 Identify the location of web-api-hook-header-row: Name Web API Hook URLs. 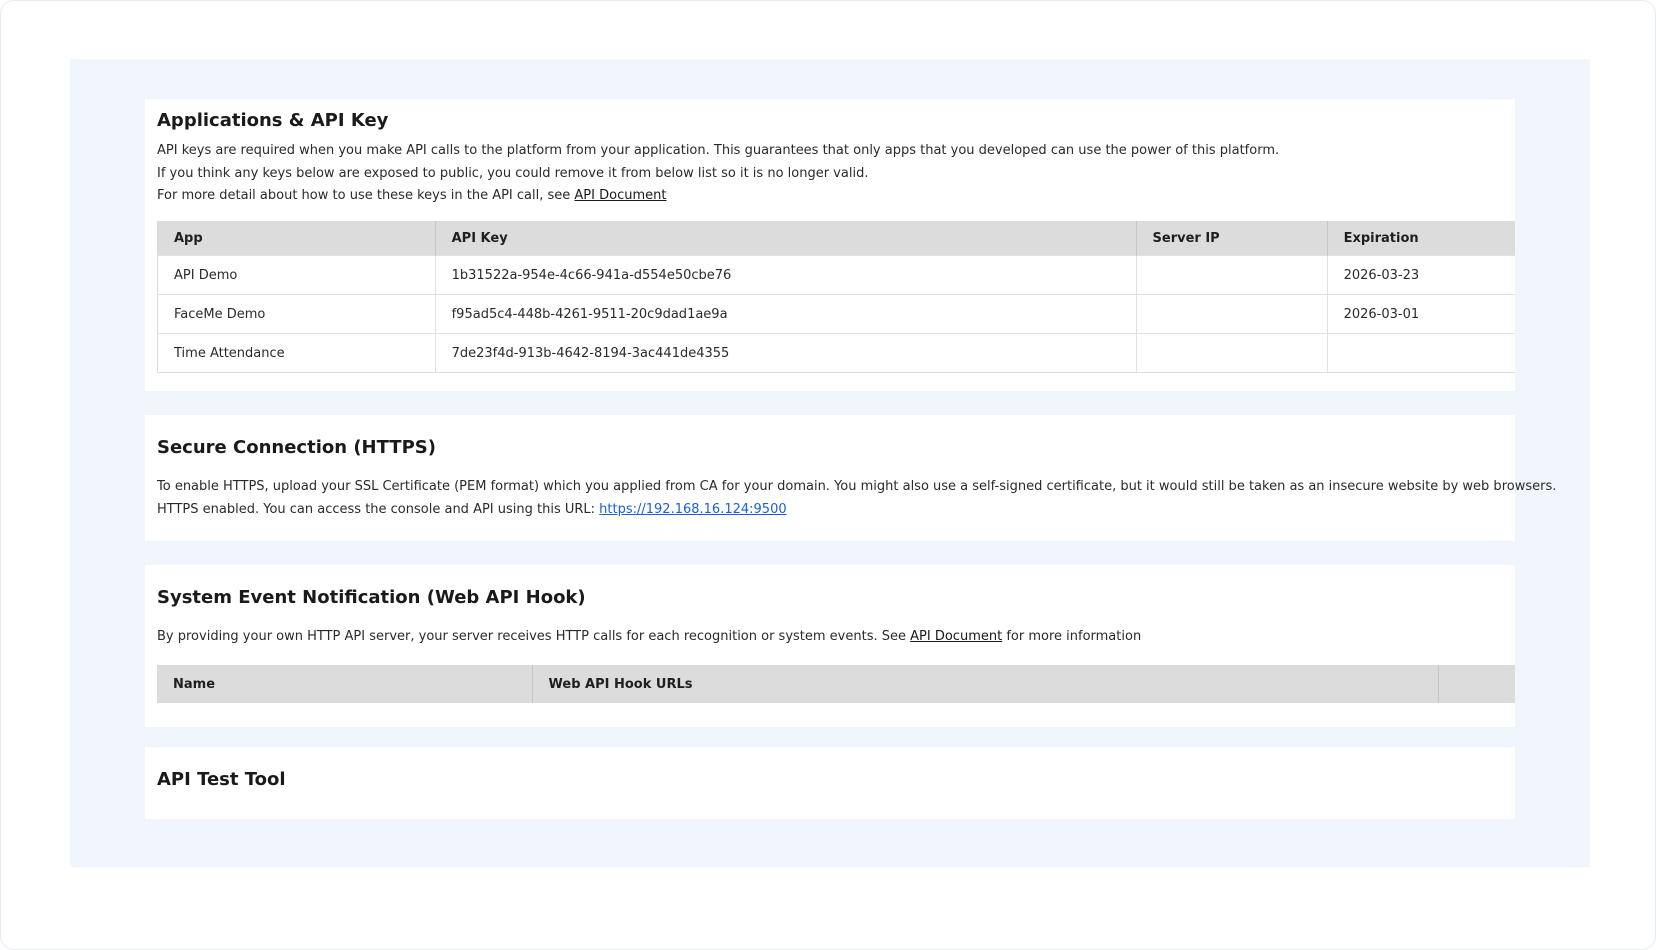
(836, 684).